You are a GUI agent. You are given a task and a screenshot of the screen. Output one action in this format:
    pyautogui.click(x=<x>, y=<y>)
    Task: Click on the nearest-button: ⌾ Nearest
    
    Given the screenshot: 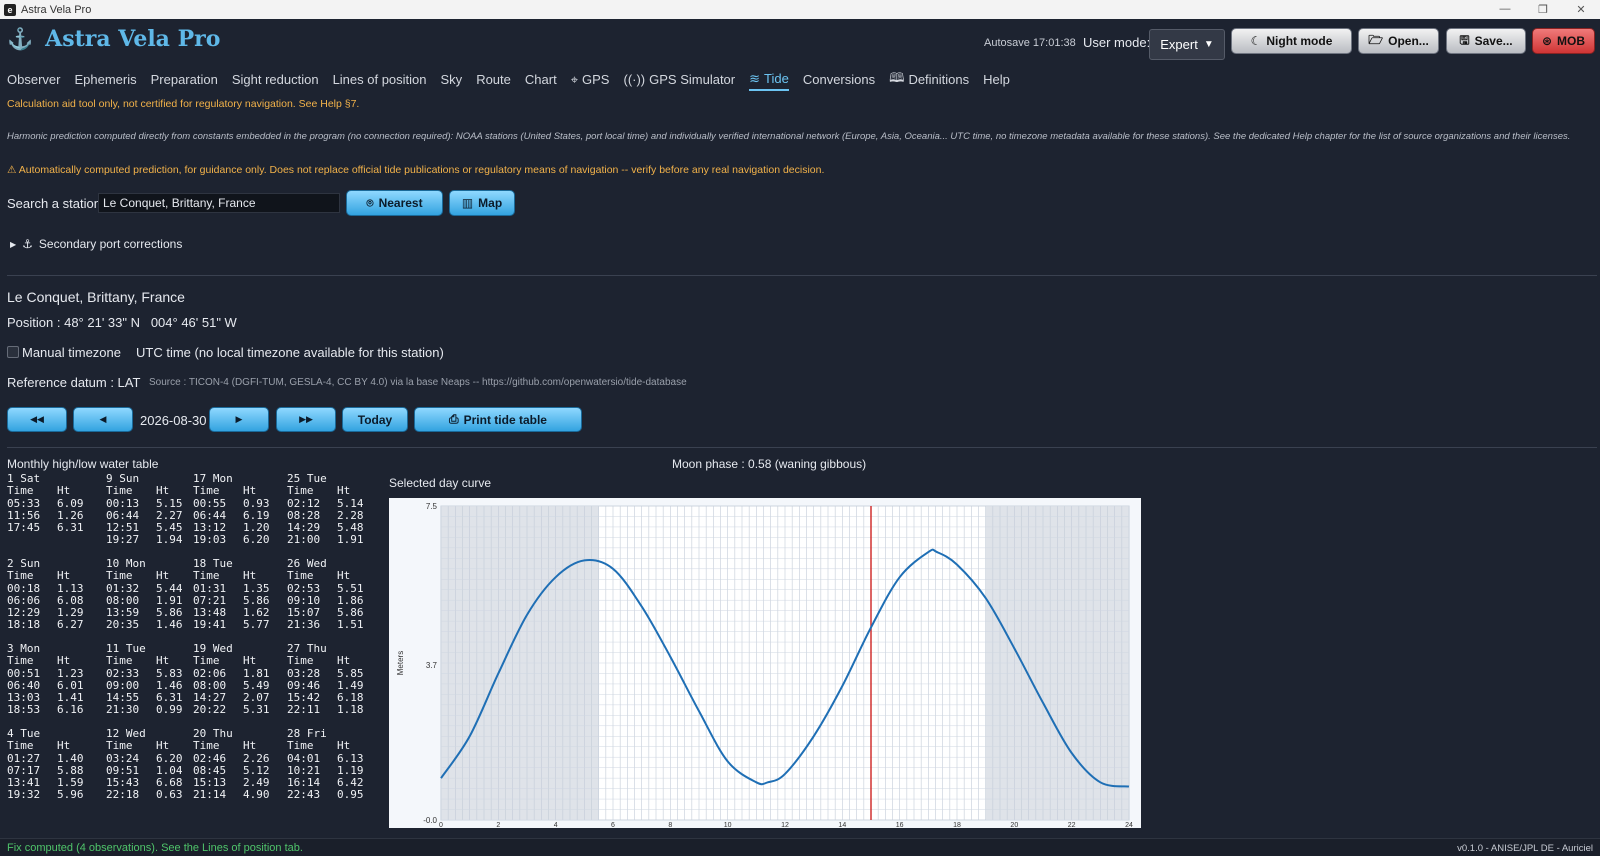 What is the action you would take?
    pyautogui.click(x=394, y=203)
    